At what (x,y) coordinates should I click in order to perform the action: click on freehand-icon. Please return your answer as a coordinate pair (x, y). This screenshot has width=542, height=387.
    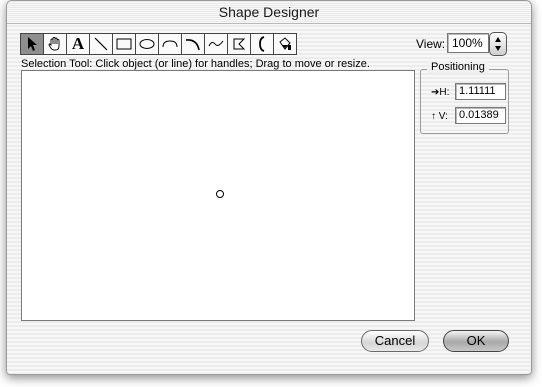
    Looking at the image, I should click on (216, 43).